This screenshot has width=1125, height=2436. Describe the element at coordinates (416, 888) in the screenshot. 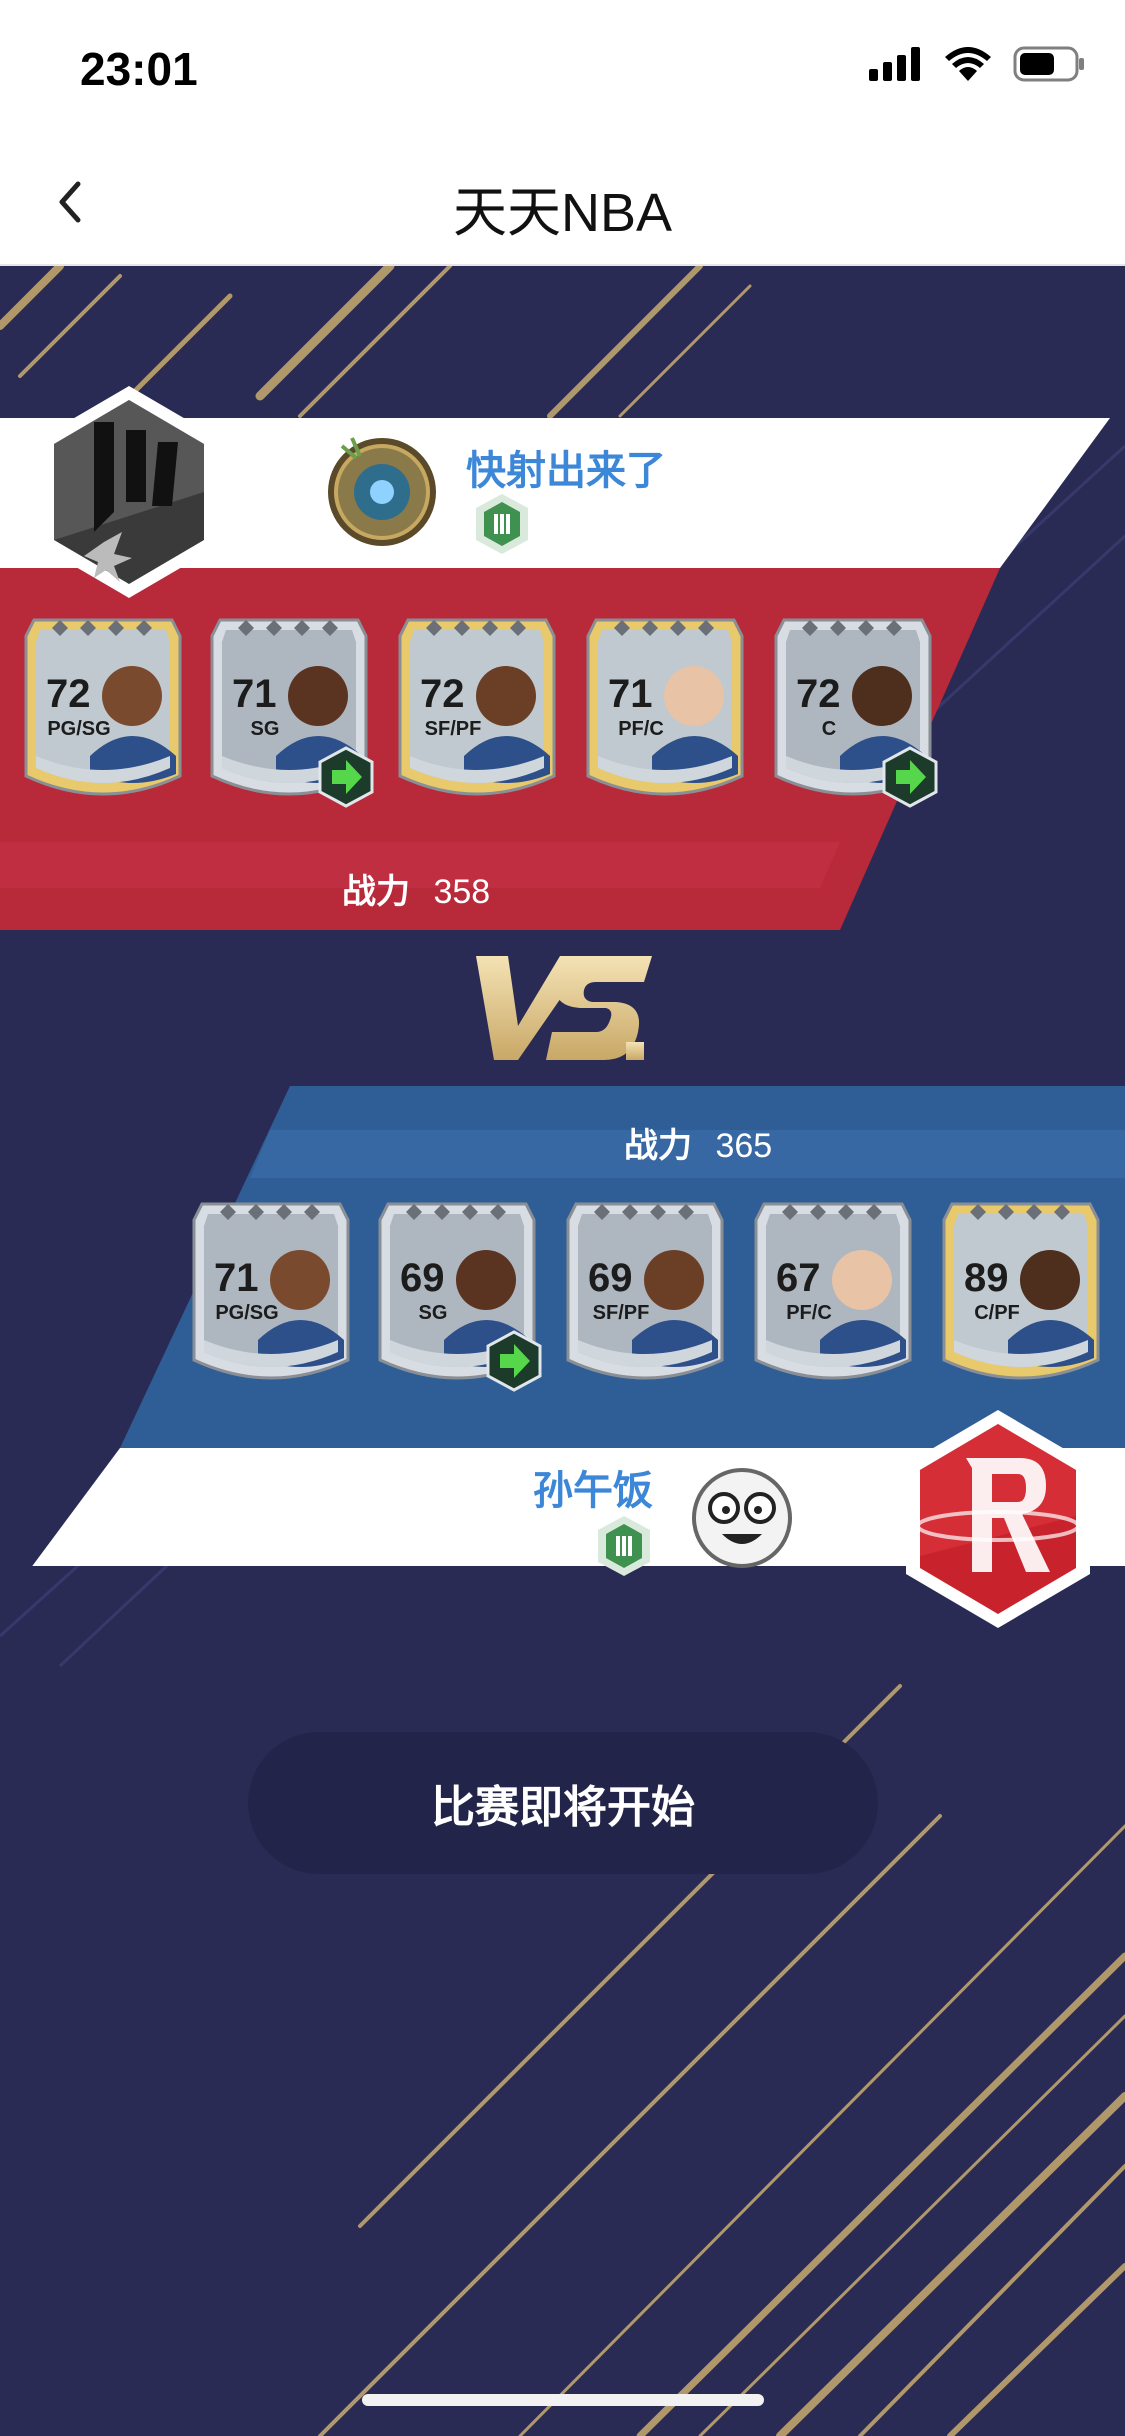

I see `home-power: 战力 358` at that location.